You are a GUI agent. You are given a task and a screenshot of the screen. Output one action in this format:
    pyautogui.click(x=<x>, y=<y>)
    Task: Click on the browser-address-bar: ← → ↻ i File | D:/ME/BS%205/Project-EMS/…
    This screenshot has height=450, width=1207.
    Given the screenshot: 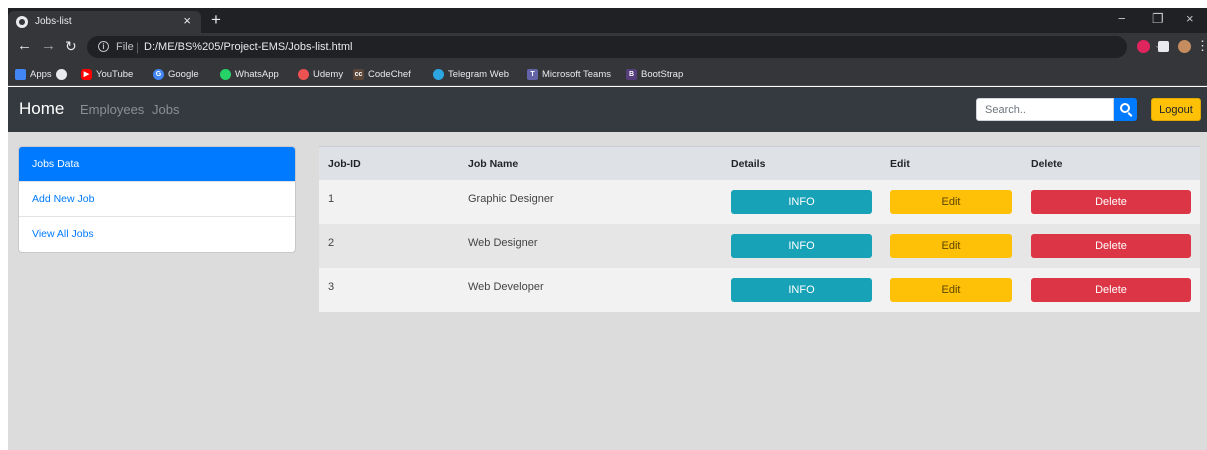 What is the action you would take?
    pyautogui.click(x=607, y=47)
    